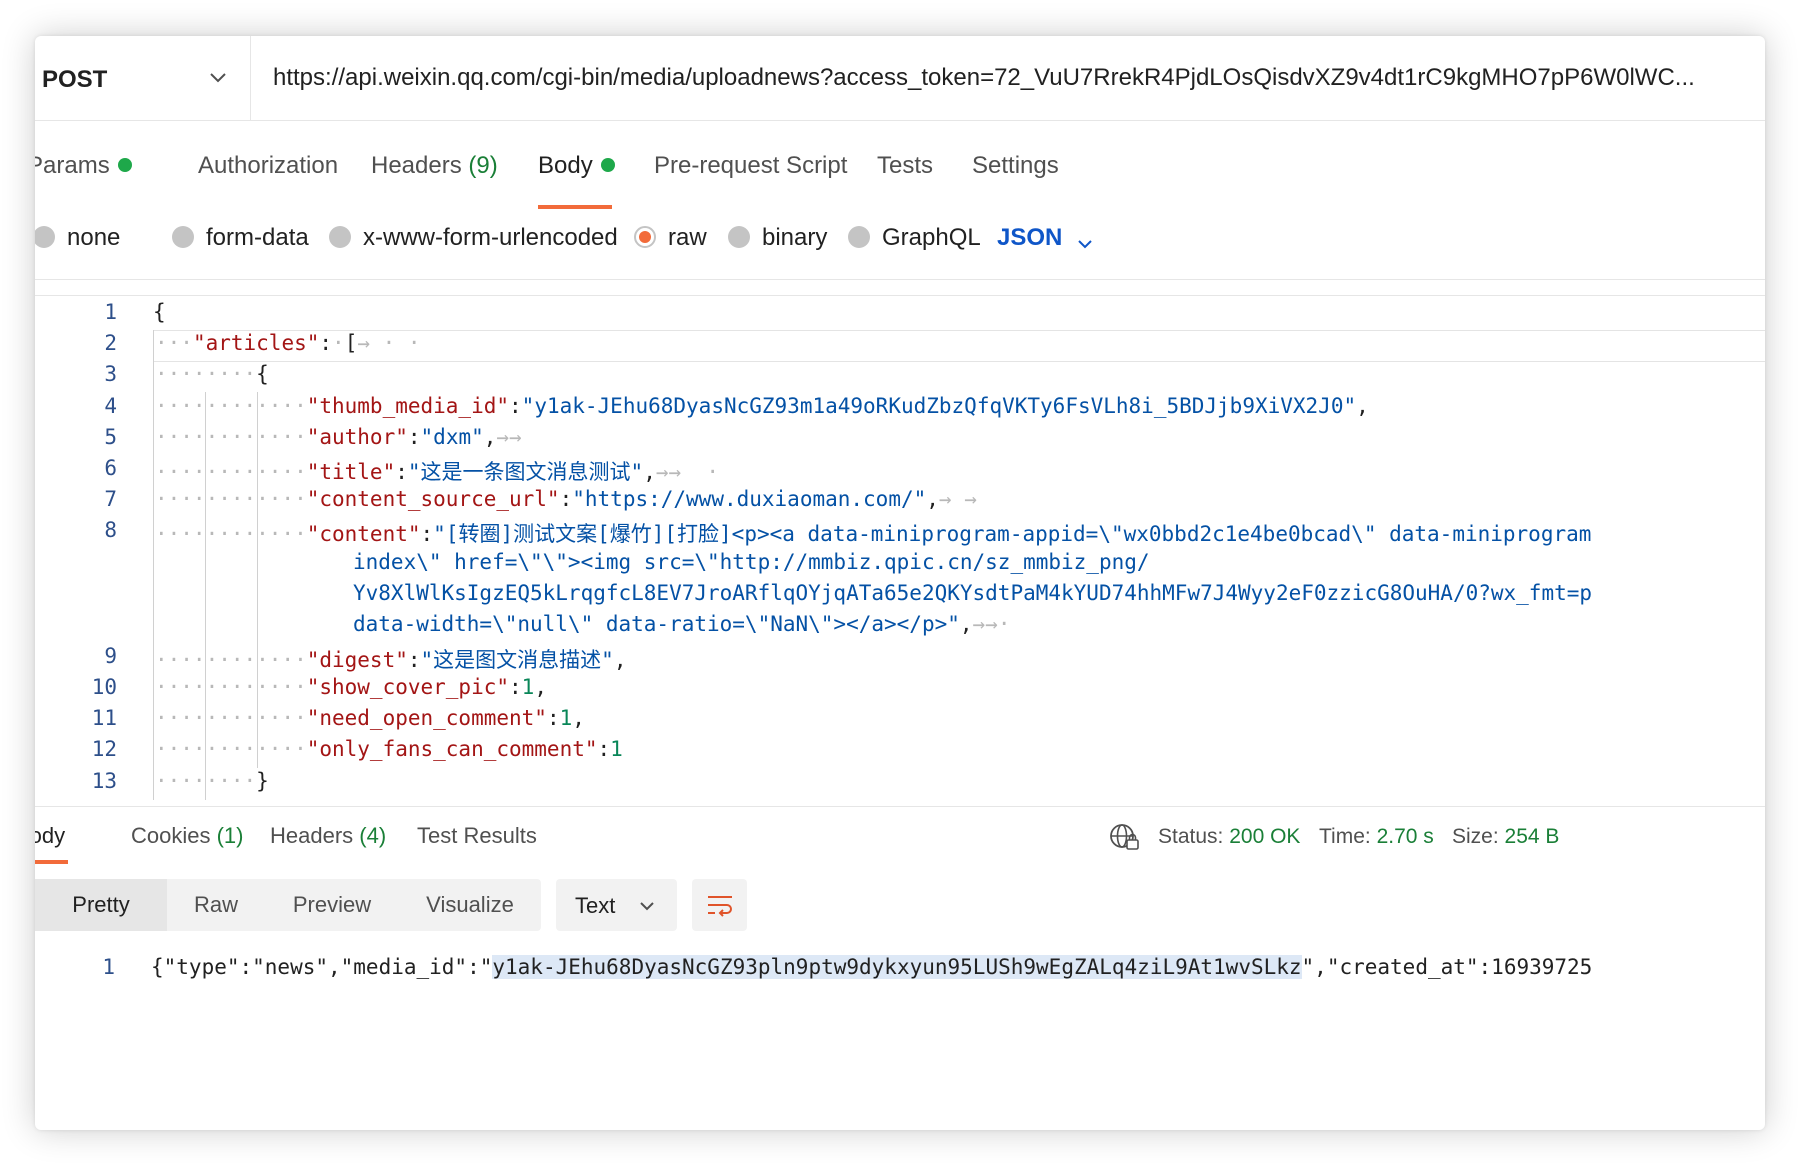 The width and height of the screenshot is (1800, 1166). What do you see at coordinates (1191, 836) in the screenshot?
I see `status-label: Status:` at bounding box center [1191, 836].